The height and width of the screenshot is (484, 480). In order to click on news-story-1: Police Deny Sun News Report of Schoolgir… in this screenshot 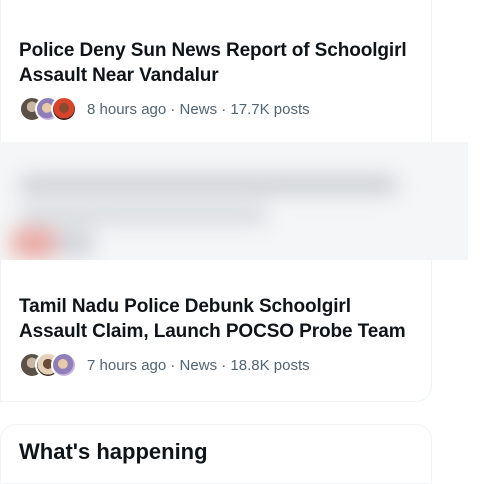, I will do `click(219, 80)`.